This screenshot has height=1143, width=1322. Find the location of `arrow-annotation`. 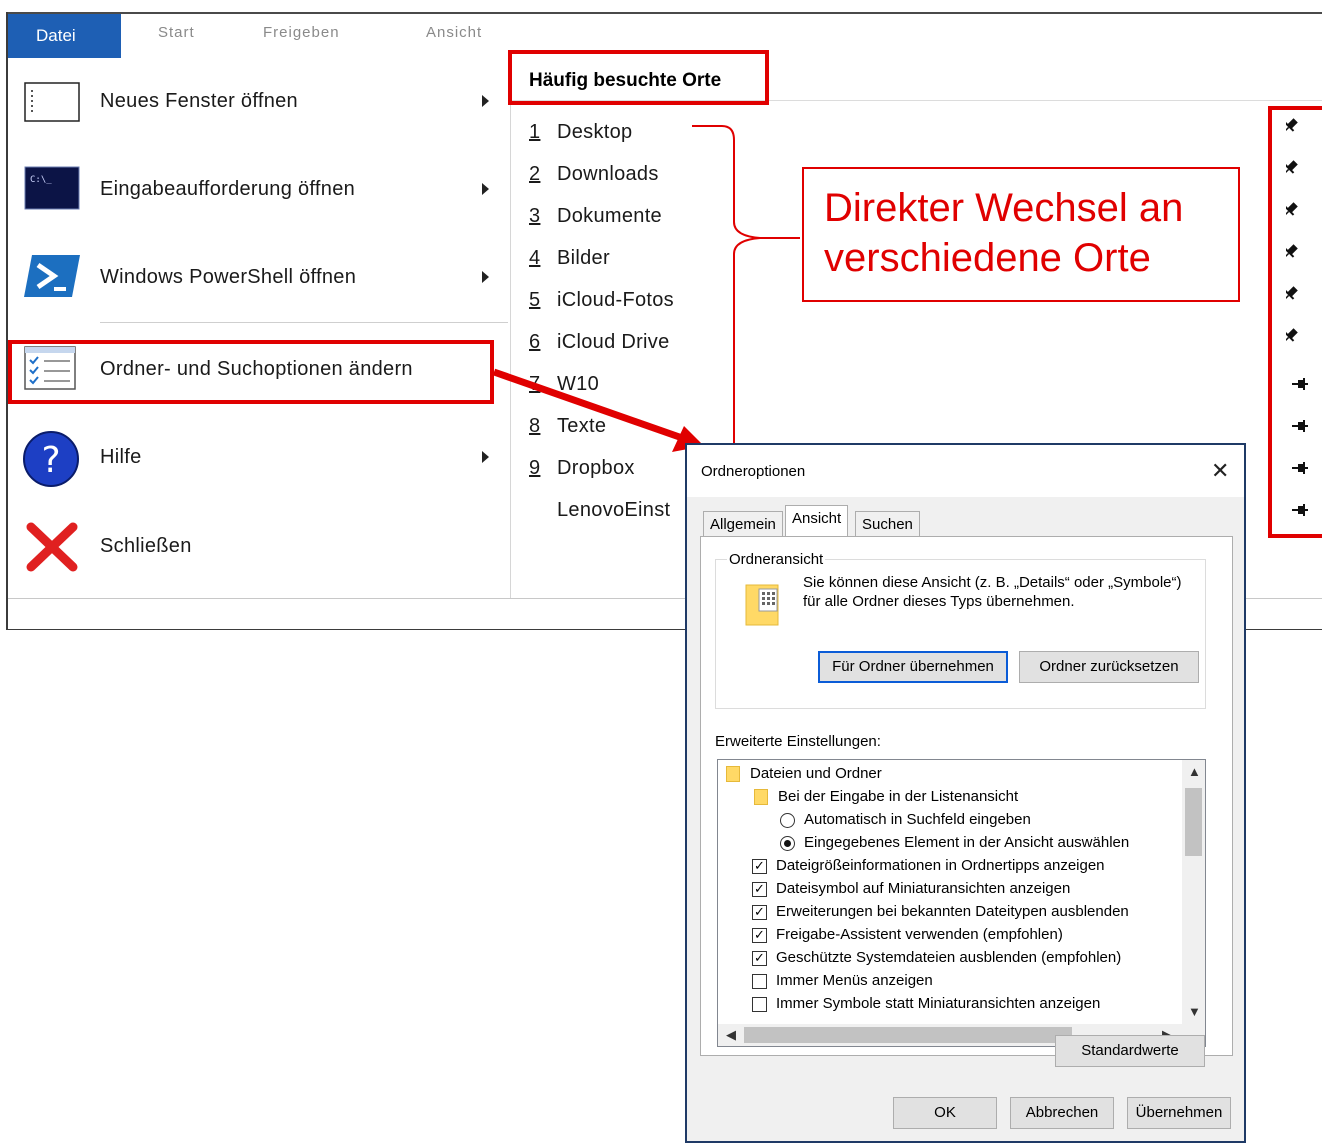

arrow-annotation is located at coordinates (591, 406).